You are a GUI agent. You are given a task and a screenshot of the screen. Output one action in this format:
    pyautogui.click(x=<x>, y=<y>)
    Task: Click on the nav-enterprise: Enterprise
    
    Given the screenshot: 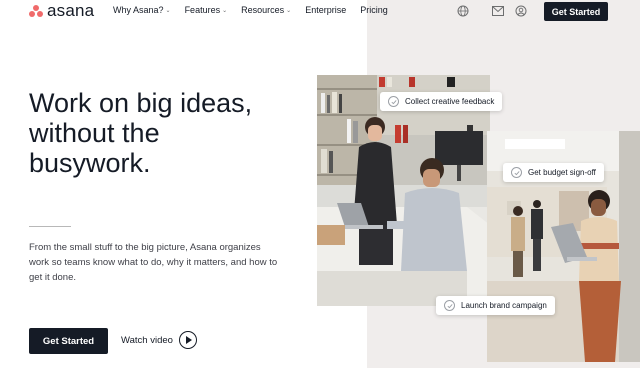 What is the action you would take?
    pyautogui.click(x=325, y=10)
    